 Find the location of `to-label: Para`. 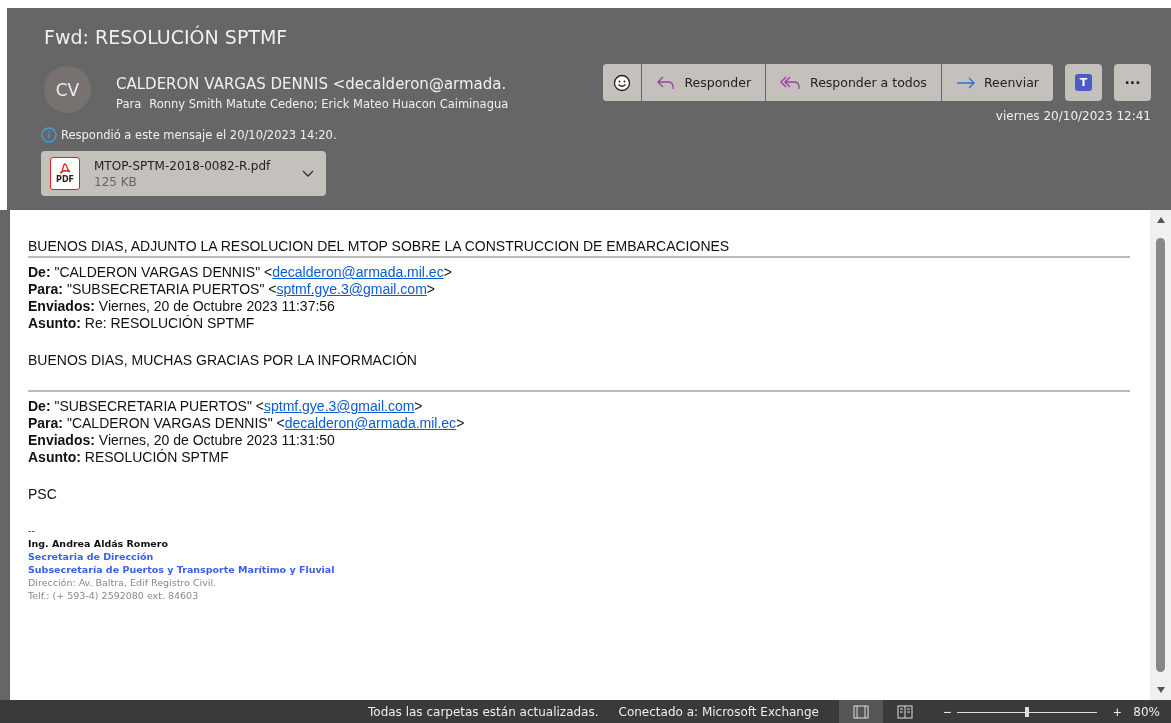

to-label: Para is located at coordinates (129, 104).